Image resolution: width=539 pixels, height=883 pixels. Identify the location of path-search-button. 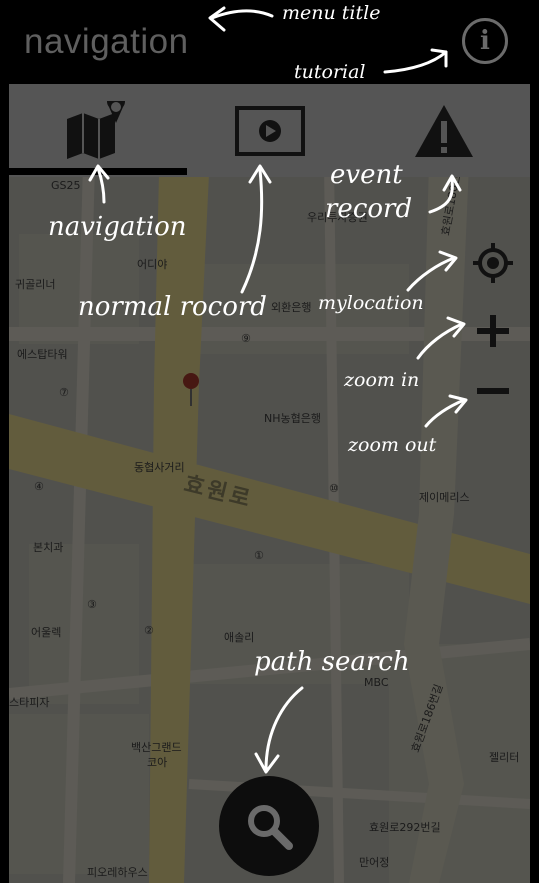
(269, 826).